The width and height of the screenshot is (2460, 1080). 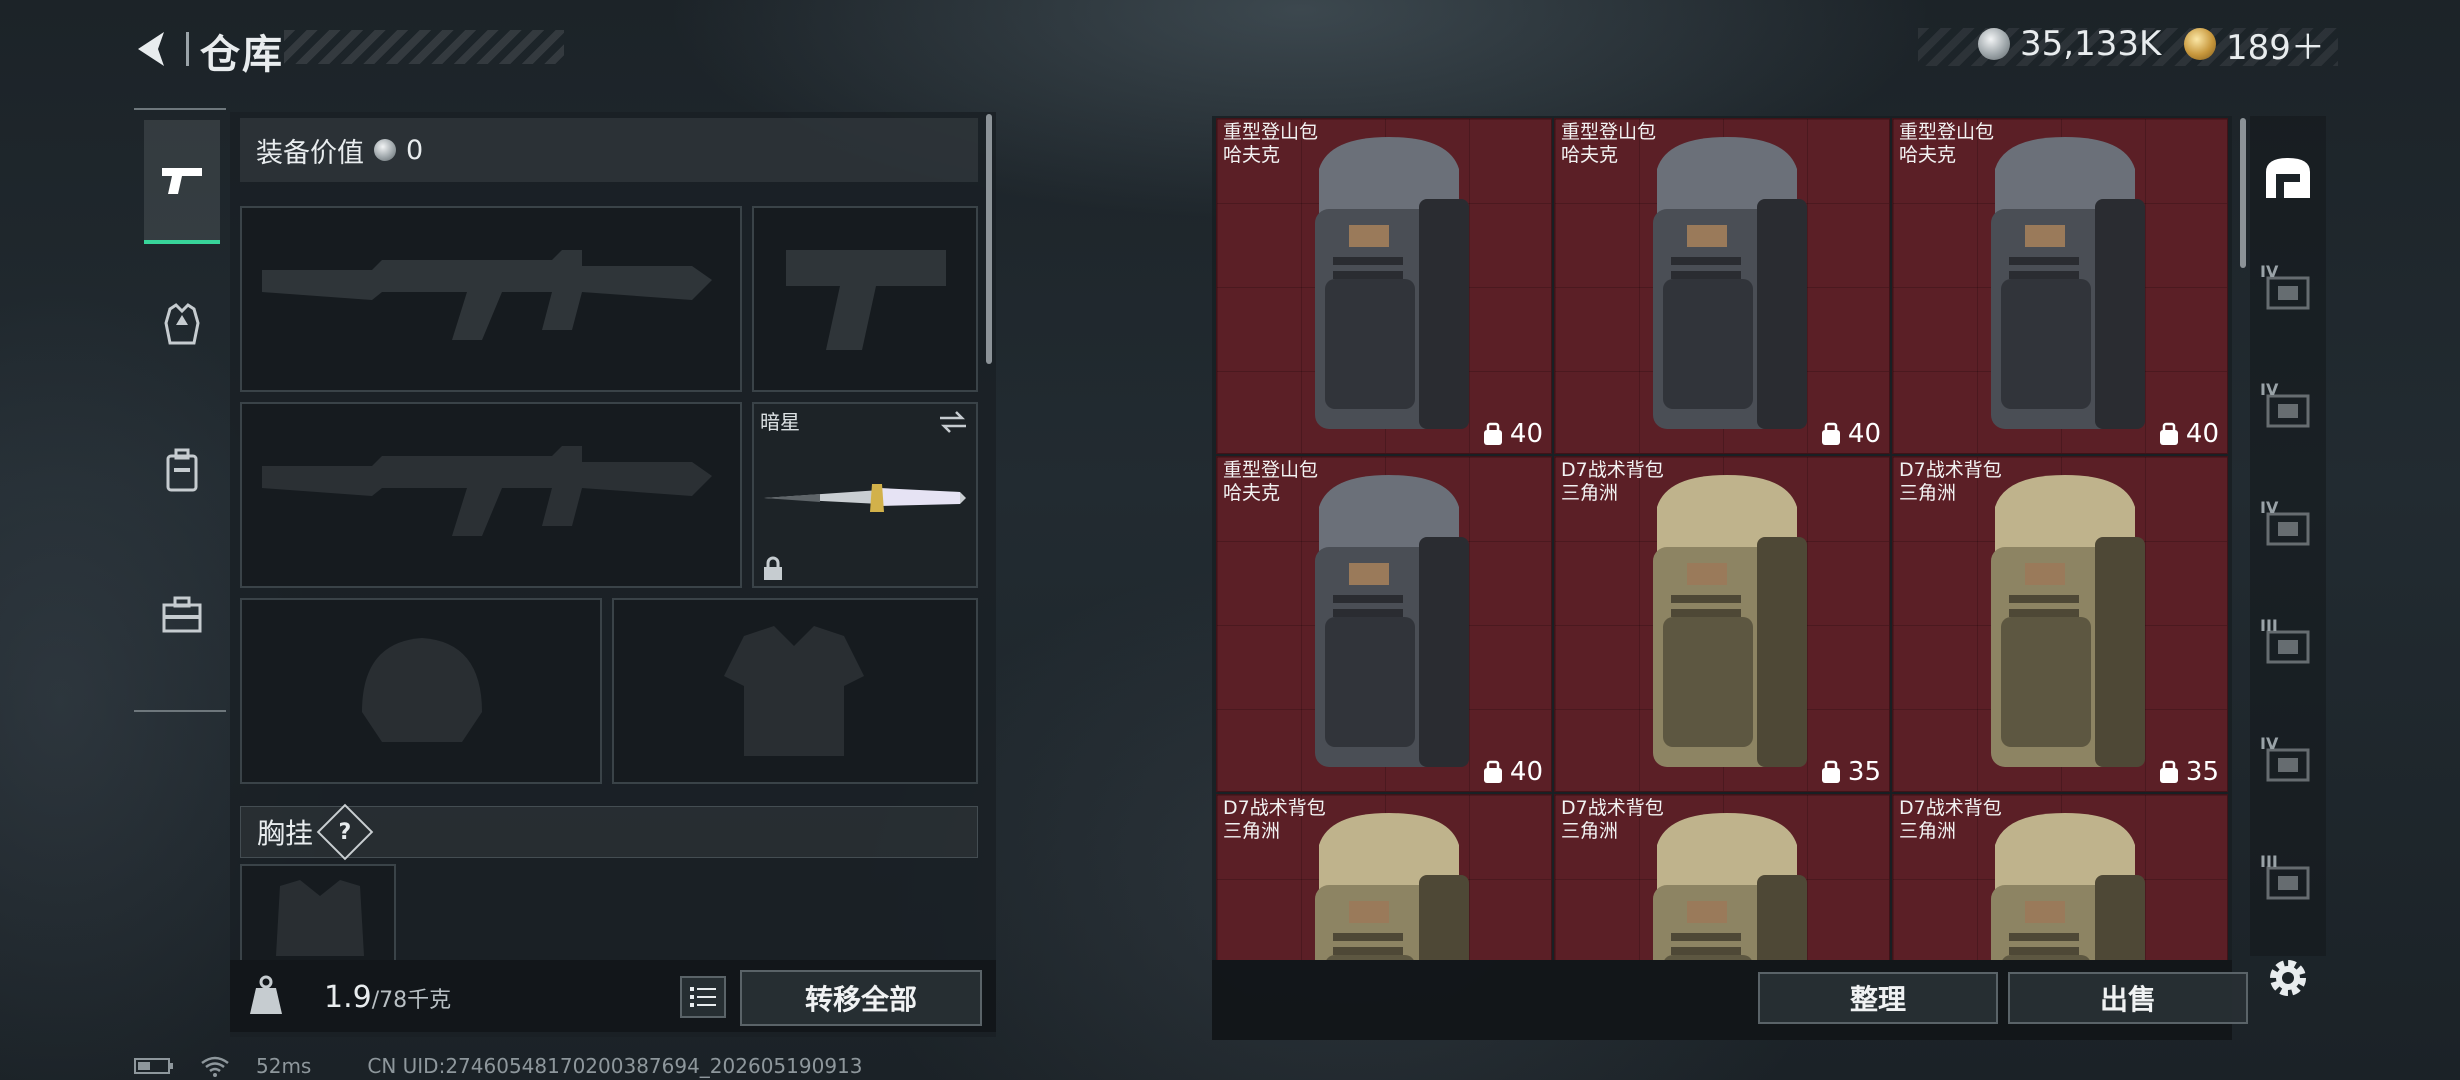 What do you see at coordinates (2275, 47) in the screenshot?
I see `currency-gold-amount: 189＋` at bounding box center [2275, 47].